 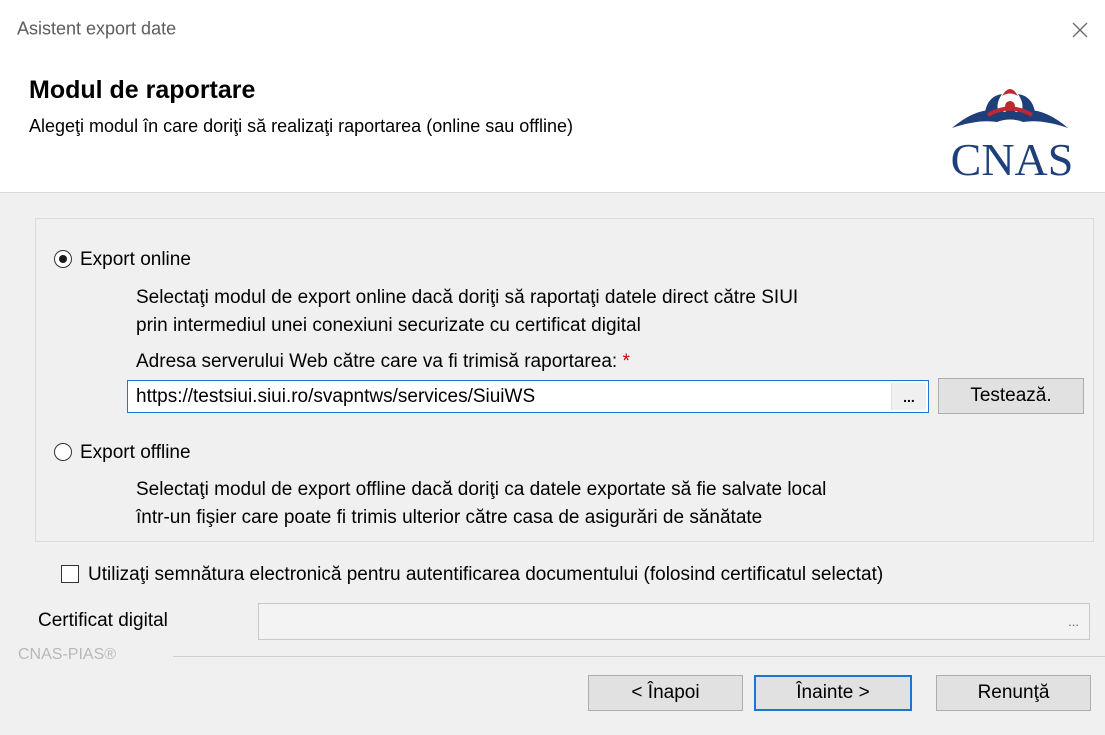 What do you see at coordinates (833, 693) in the screenshot?
I see `next-button: Înainte >` at bounding box center [833, 693].